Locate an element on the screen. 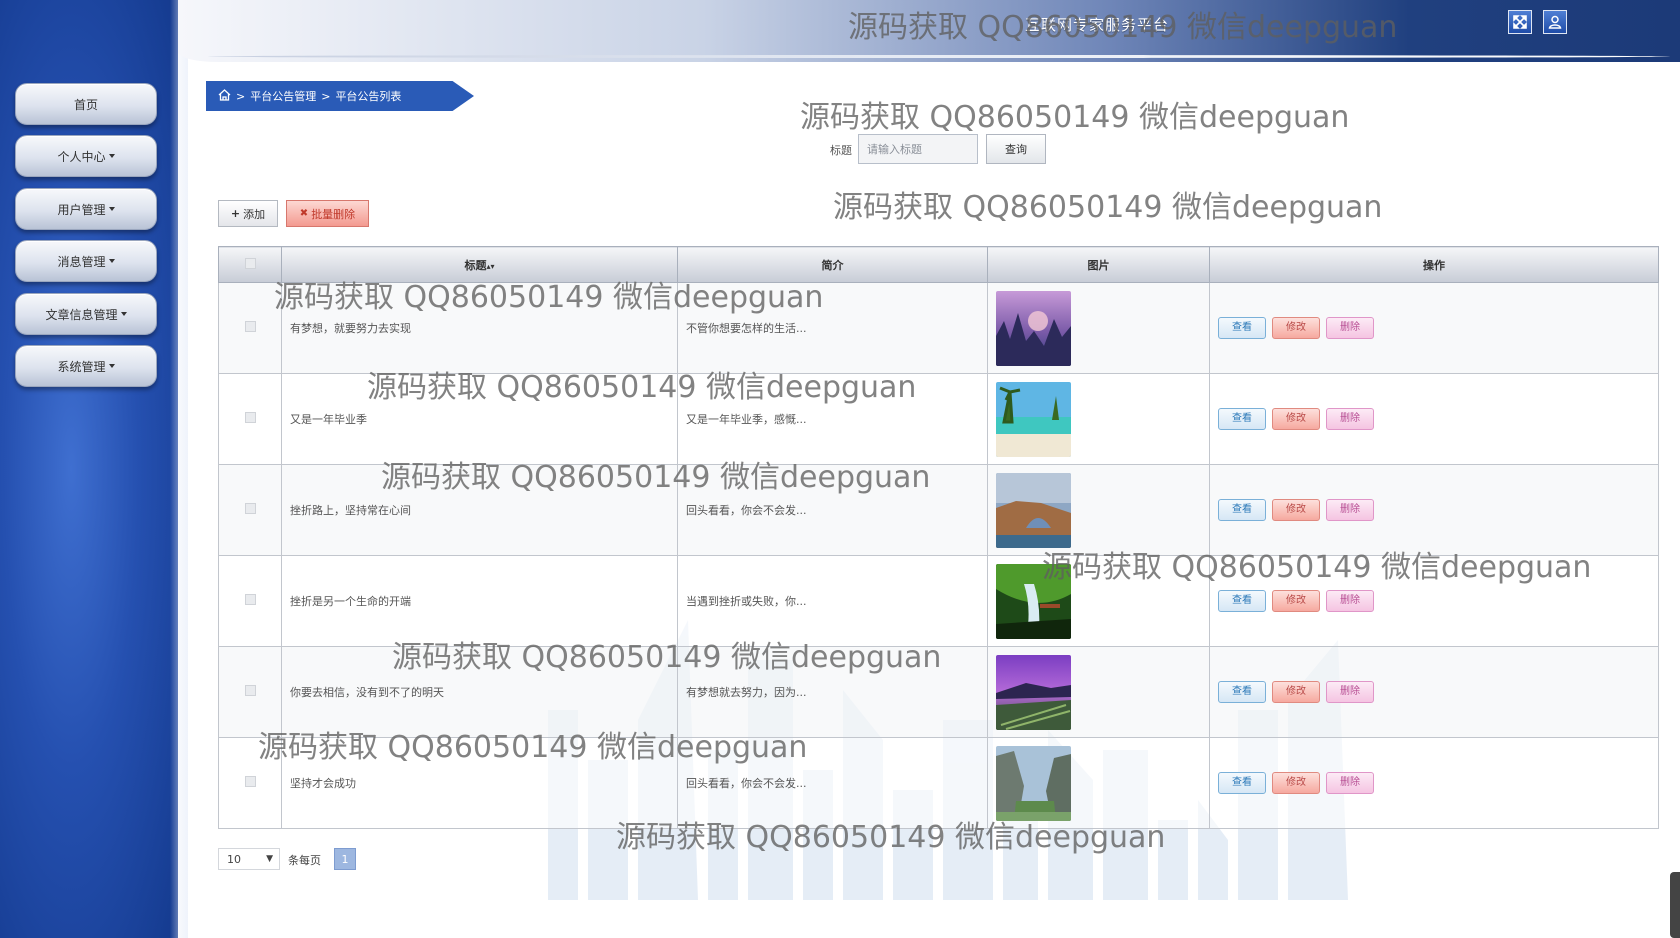  home-icon is located at coordinates (224, 96).